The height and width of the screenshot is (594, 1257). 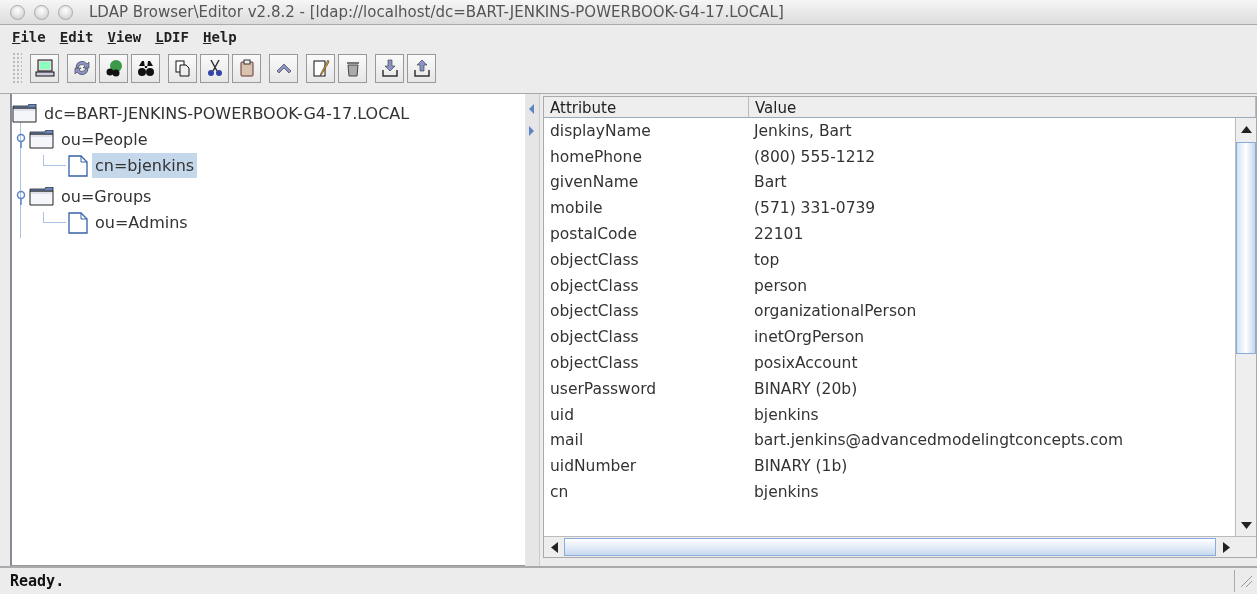 I want to click on binoculars-button, so click(x=145, y=68).